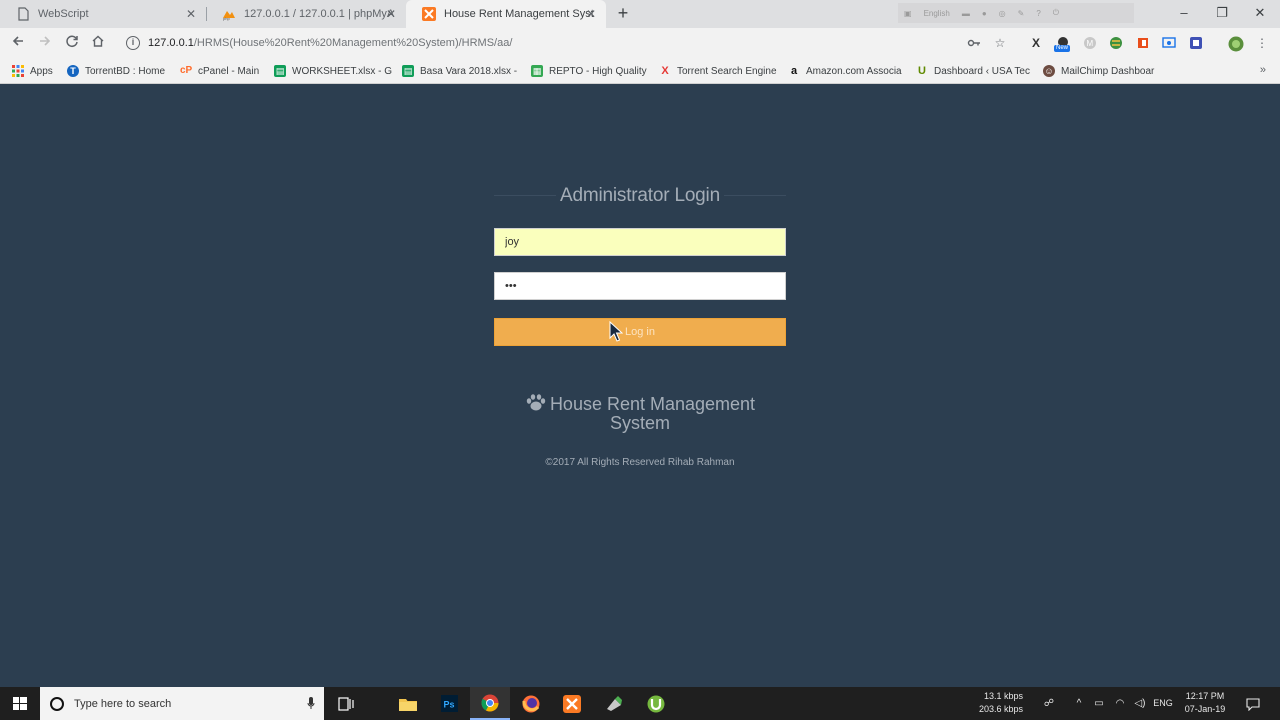 The height and width of the screenshot is (720, 1280). What do you see at coordinates (1196, 43) in the screenshot?
I see `extension-square-icon` at bounding box center [1196, 43].